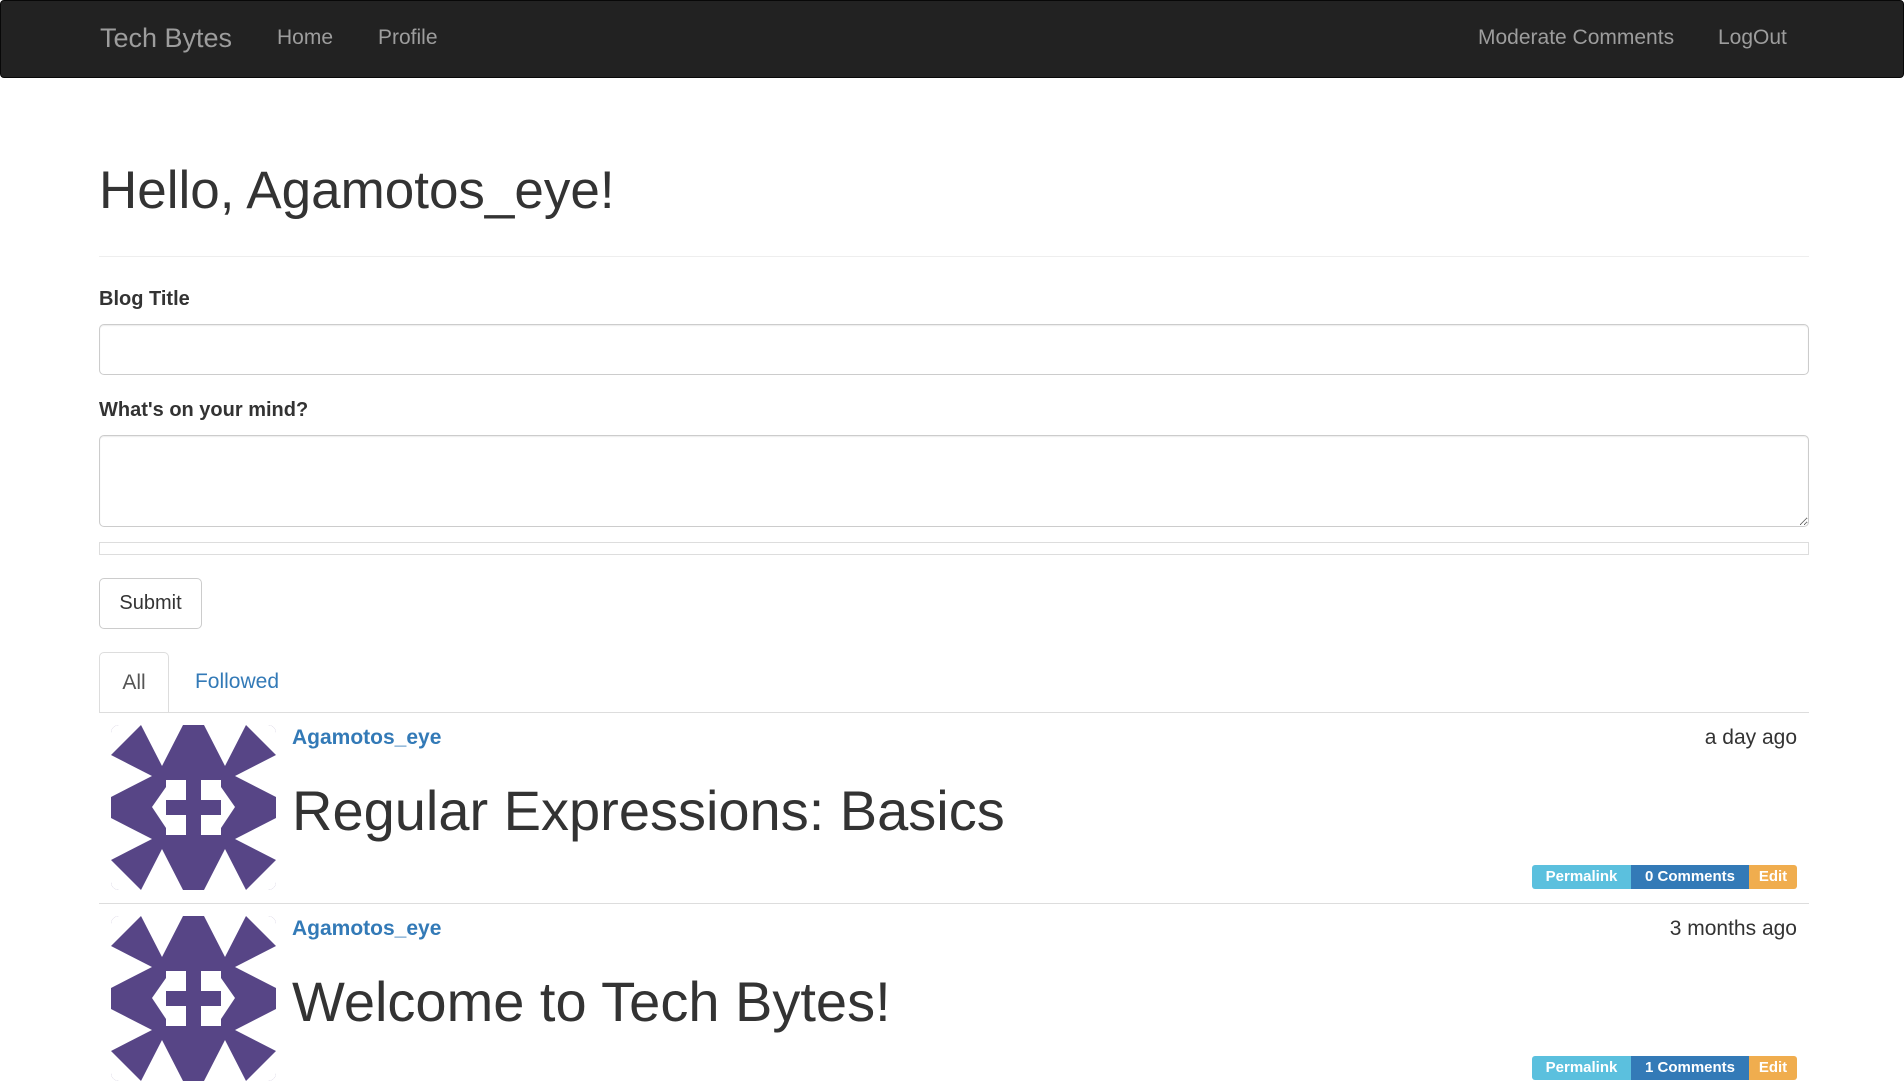  I want to click on post-timestamp: 3 months ago, so click(1733, 928).